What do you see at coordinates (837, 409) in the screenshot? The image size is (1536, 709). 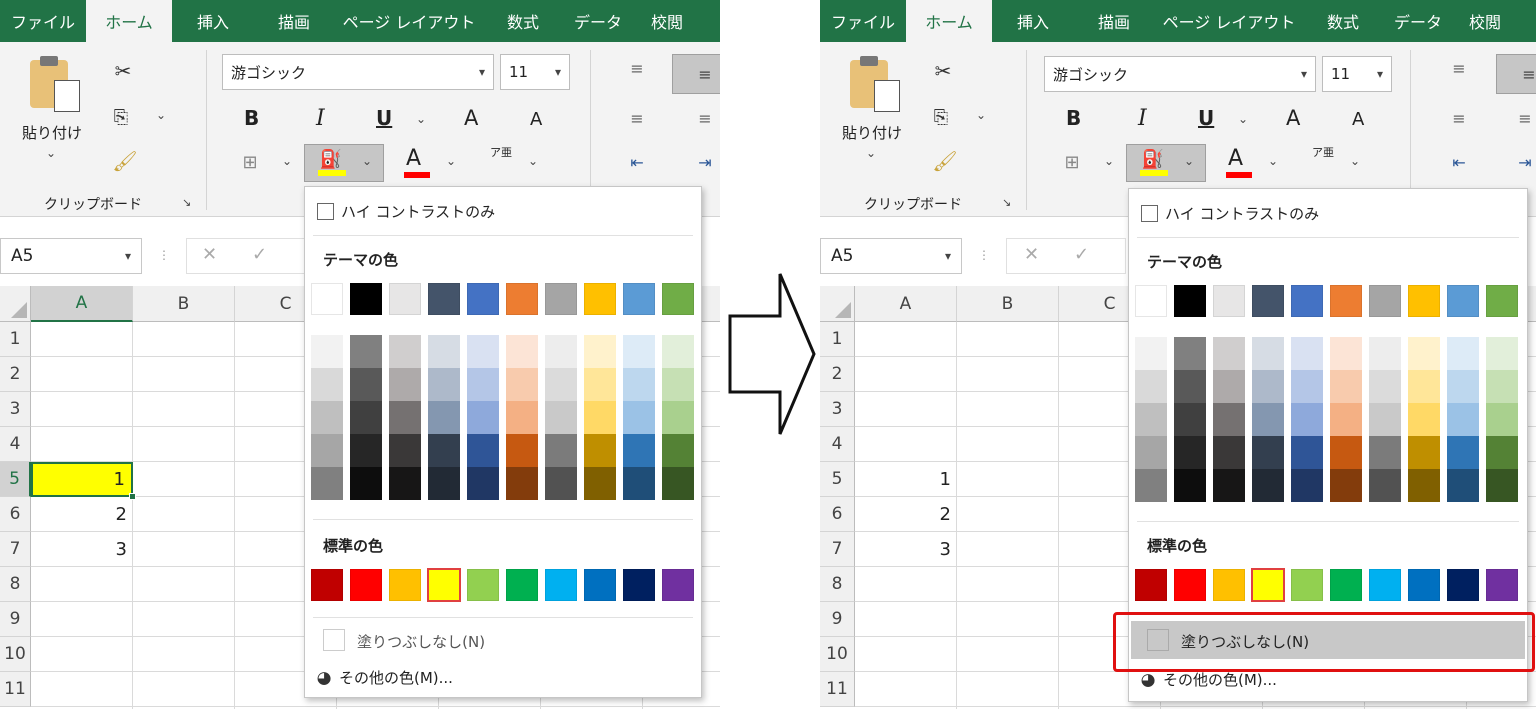 I see `row-header-3: 3` at bounding box center [837, 409].